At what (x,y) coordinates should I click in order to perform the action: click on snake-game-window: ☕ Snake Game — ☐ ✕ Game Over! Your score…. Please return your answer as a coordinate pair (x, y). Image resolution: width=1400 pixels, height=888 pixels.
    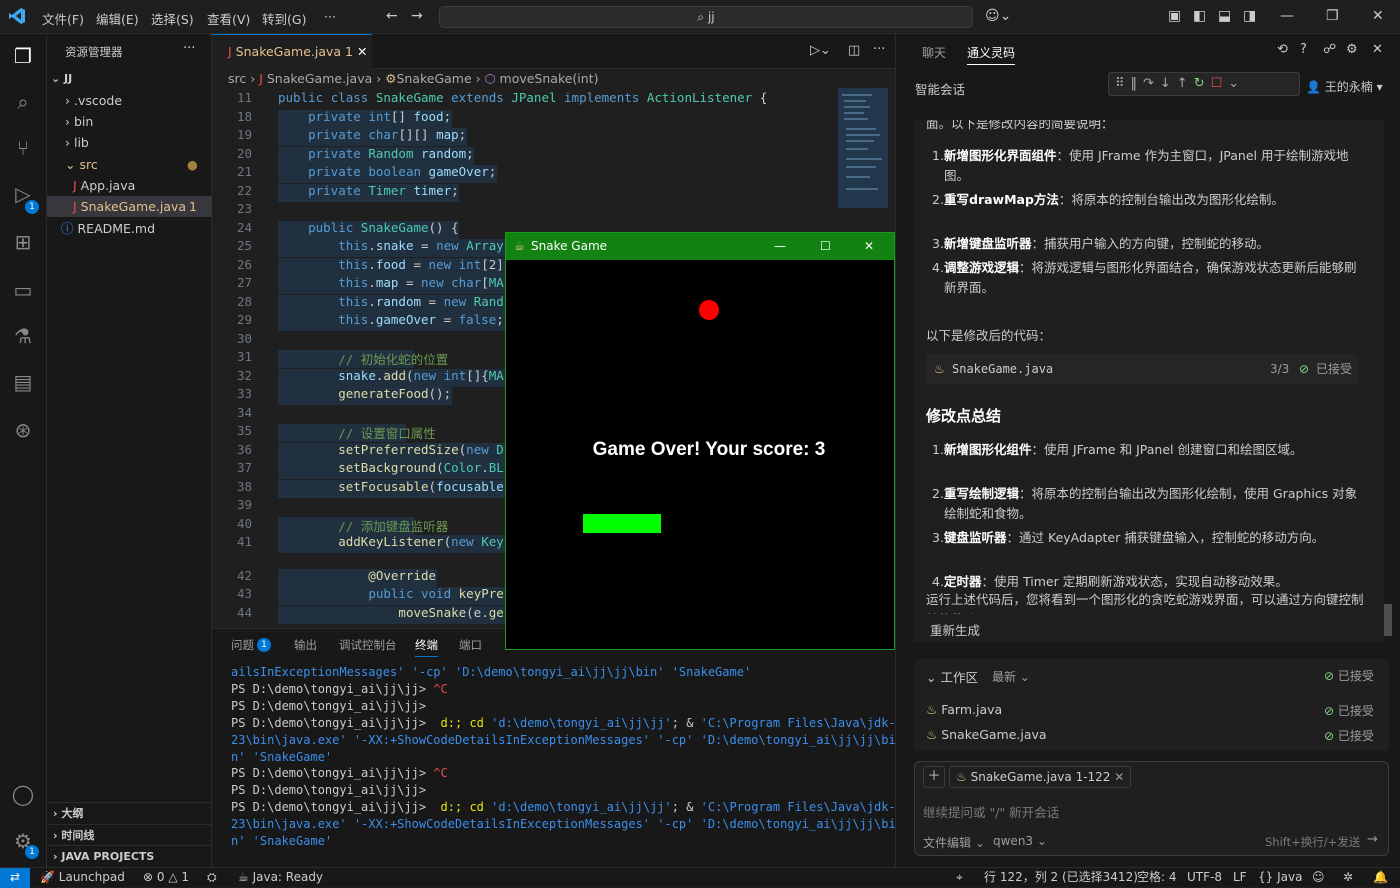
    Looking at the image, I should click on (700, 441).